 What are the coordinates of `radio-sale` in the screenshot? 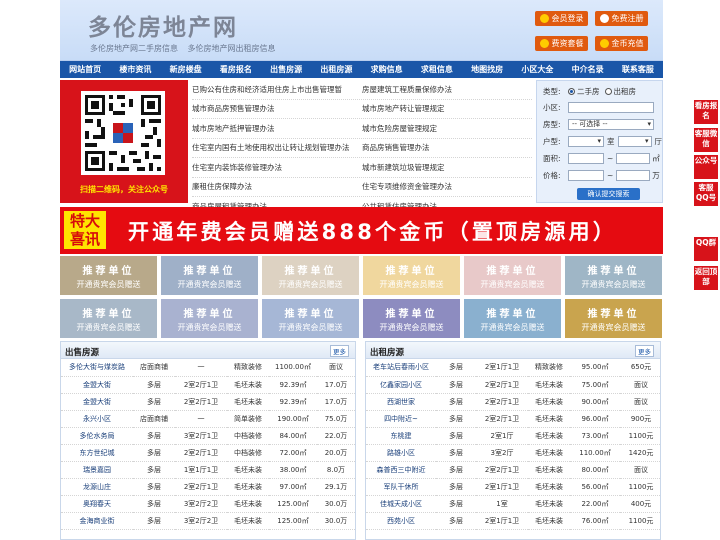 It's located at (571, 91).